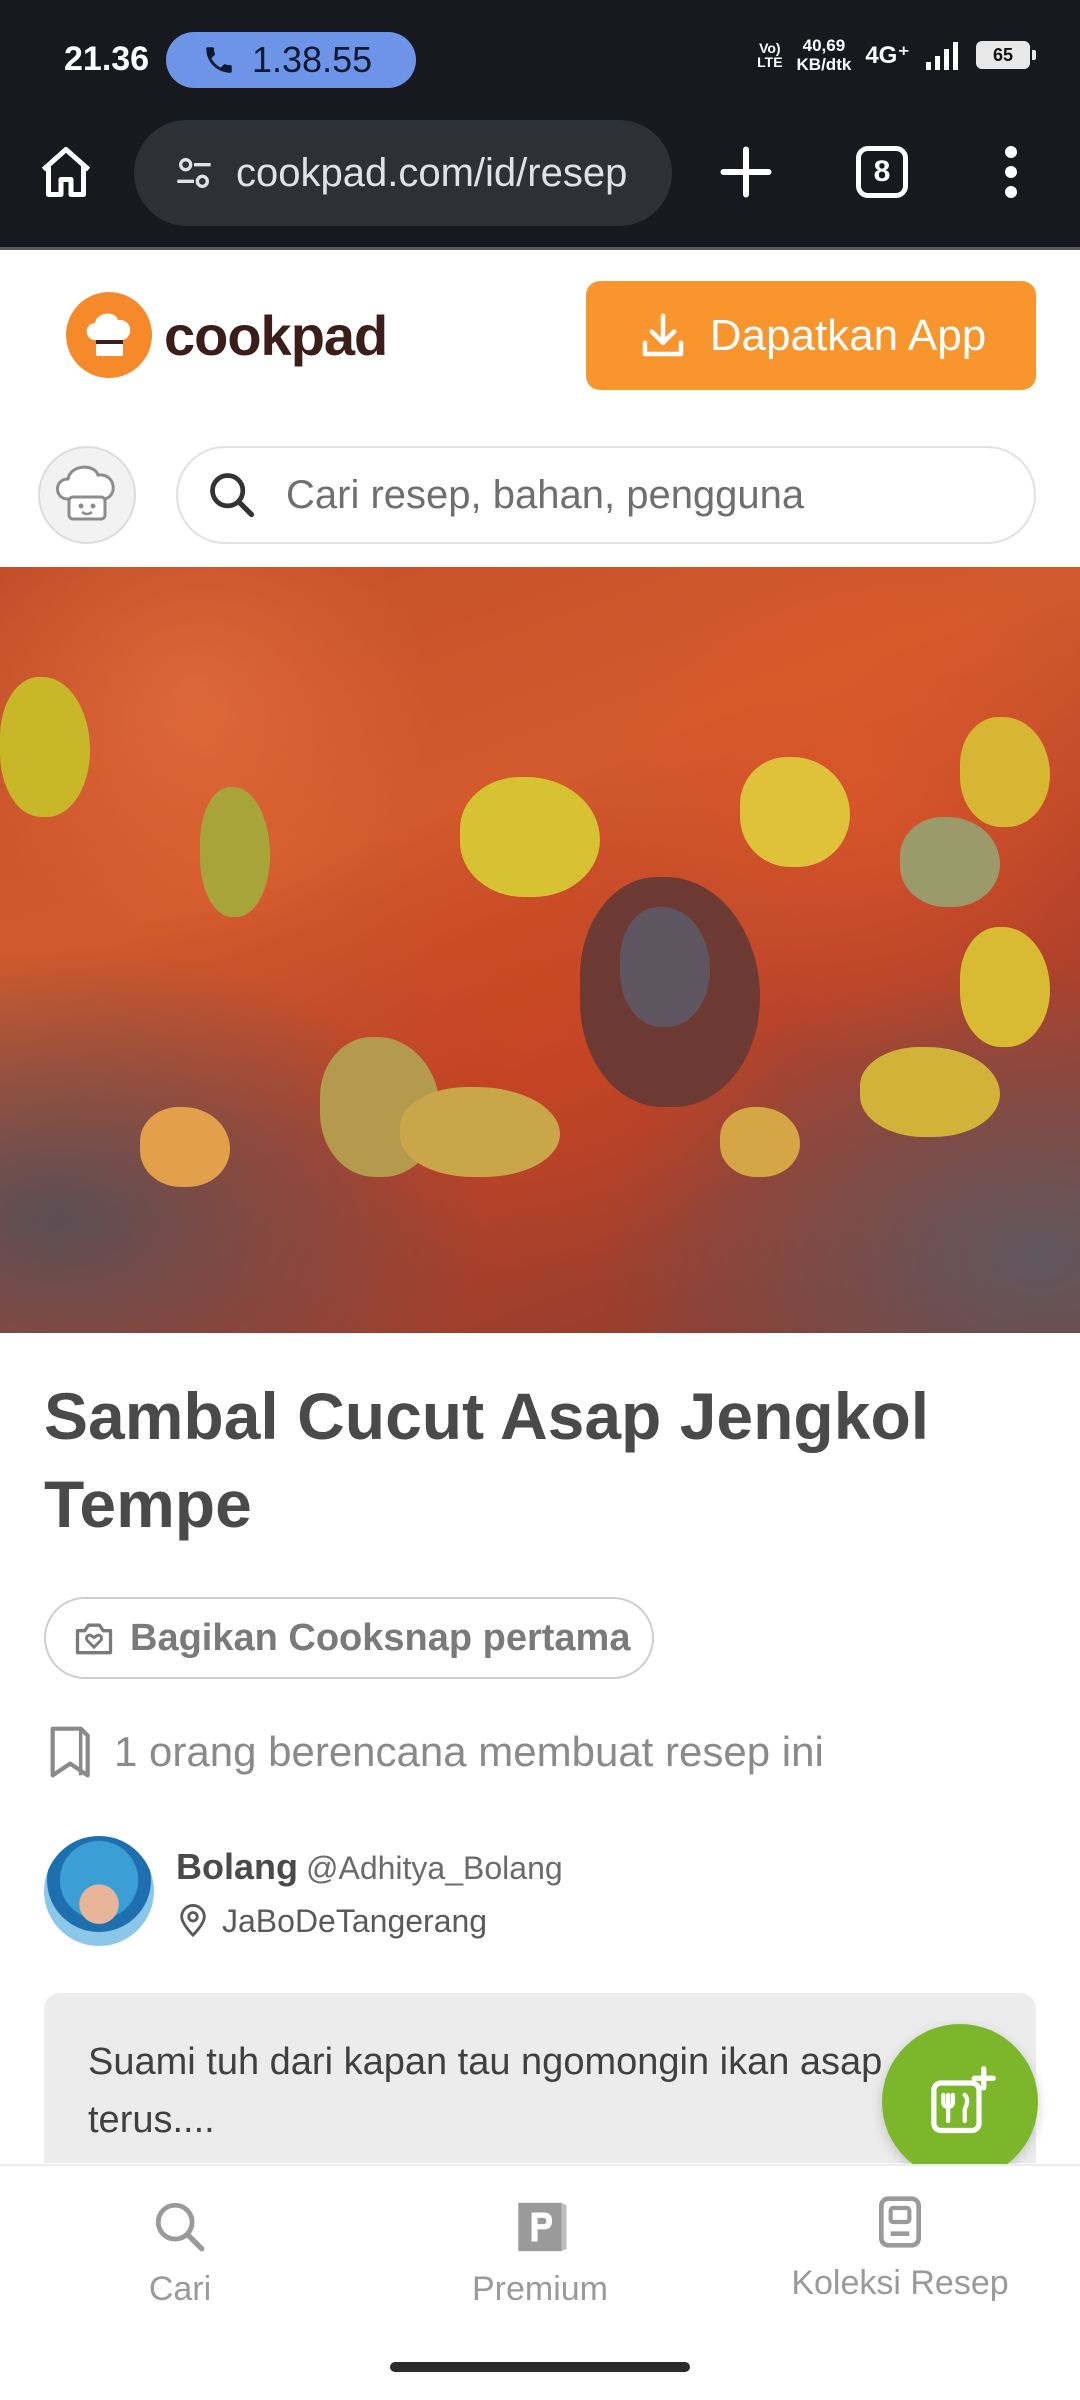 This screenshot has width=1080, height=2400. I want to click on status-indicators: Vo) LTE 40,69 KB/dtk 4G⁺ 65, so click(896, 55).